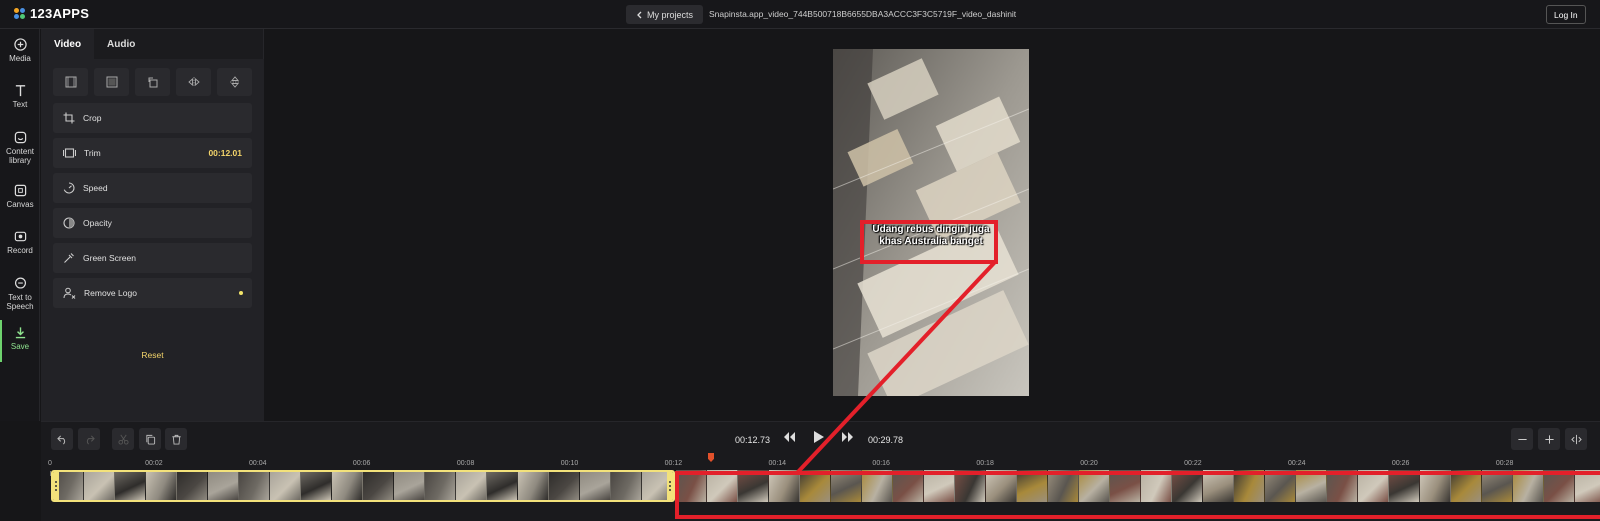 The image size is (1600, 521). Describe the element at coordinates (20, 148) in the screenshot. I see `rail-item-content-library: Content library` at that location.